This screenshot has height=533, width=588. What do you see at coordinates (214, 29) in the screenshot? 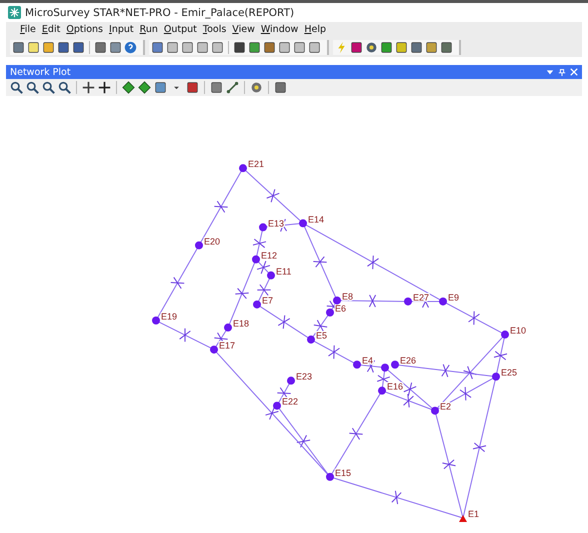
I see `menu-item: Tools` at bounding box center [214, 29].